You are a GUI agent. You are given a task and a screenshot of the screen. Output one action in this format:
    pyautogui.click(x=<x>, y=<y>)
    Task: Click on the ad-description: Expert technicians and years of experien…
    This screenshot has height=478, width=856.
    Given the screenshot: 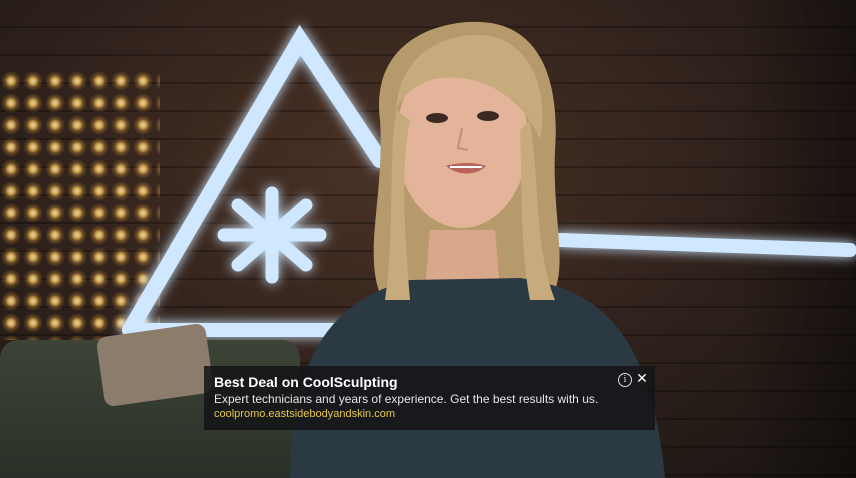 What is the action you would take?
    pyautogui.click(x=406, y=399)
    